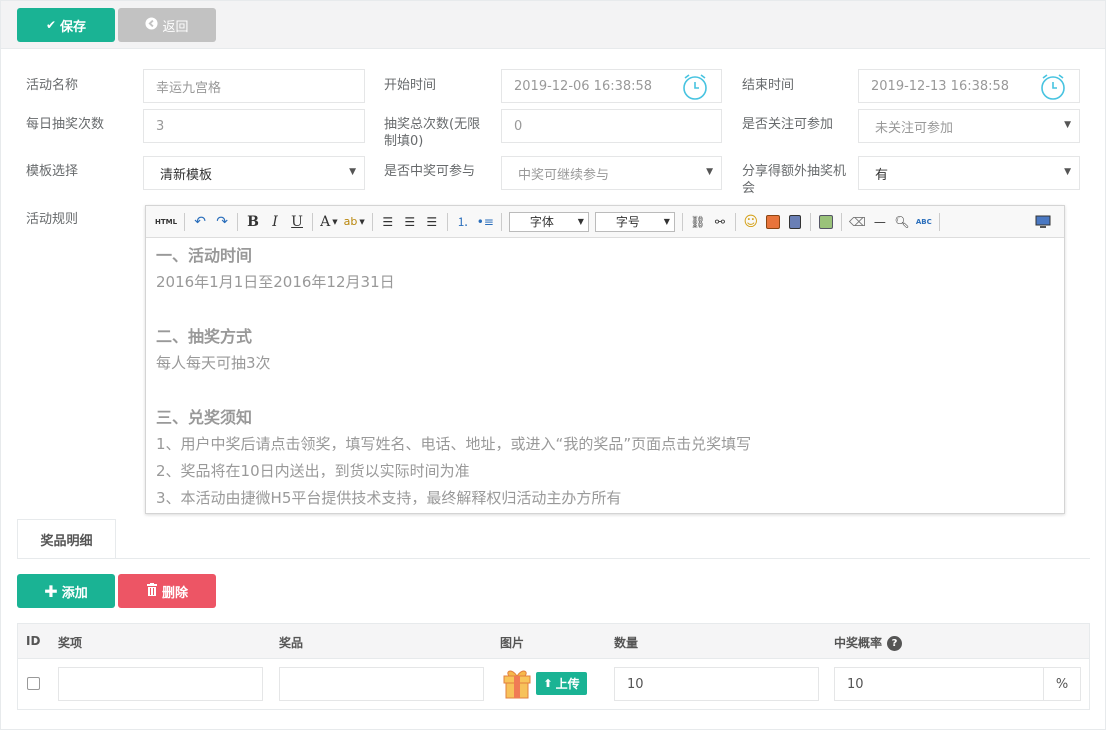  Describe the element at coordinates (561, 683) in the screenshot. I see `upload-button: ⬆ 上传` at that location.